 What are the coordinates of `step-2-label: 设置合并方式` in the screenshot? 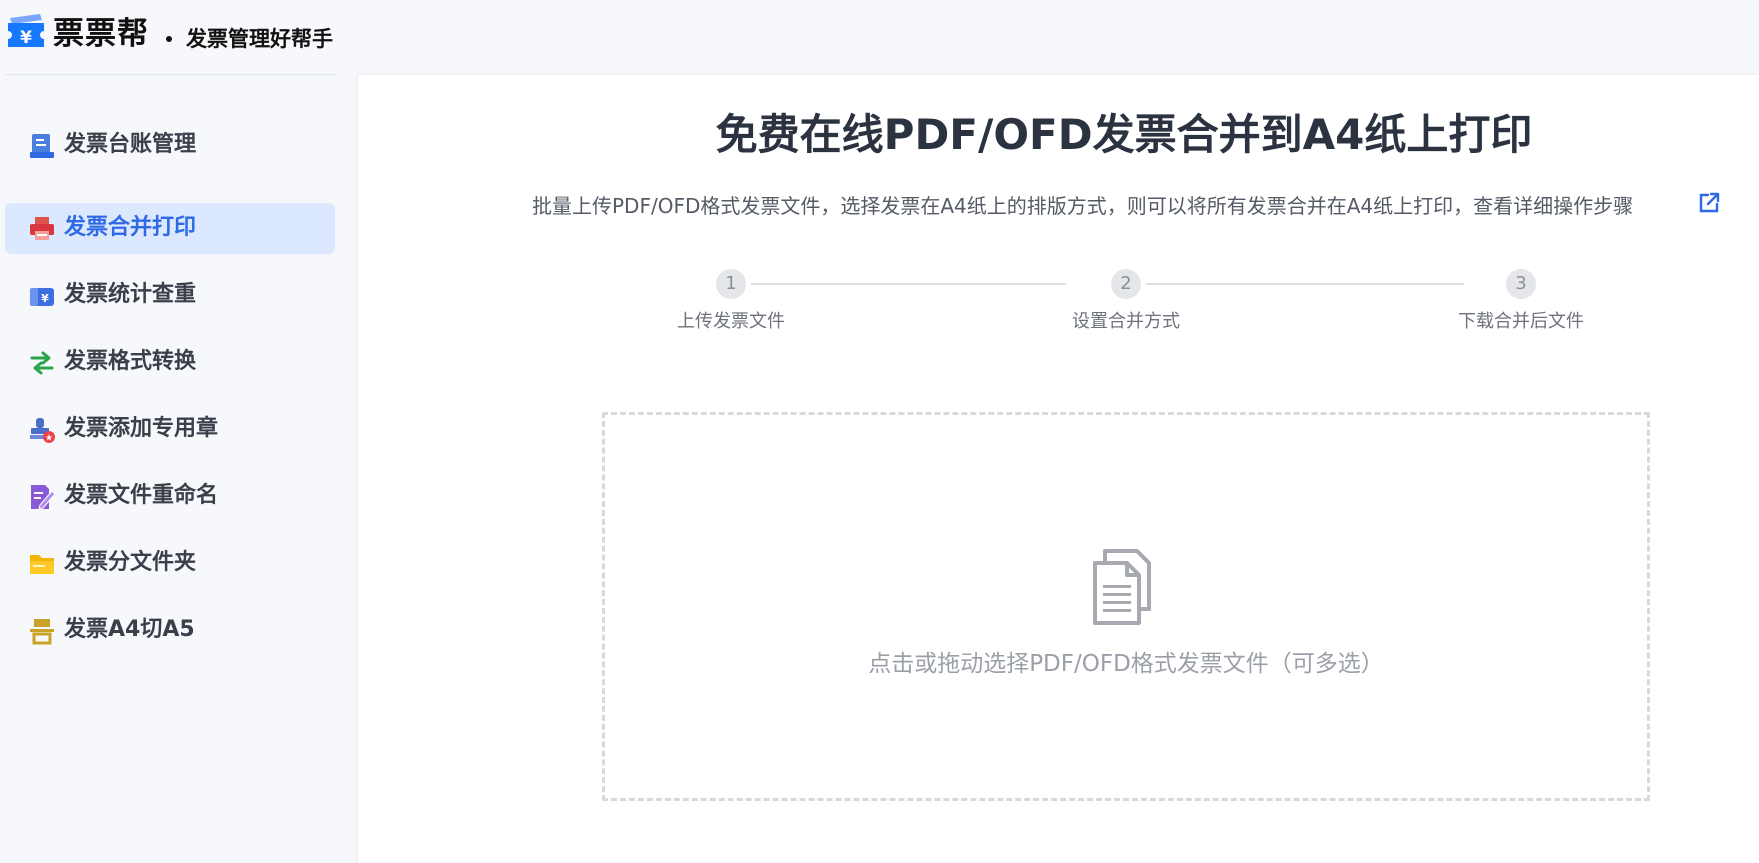 It's located at (1126, 321).